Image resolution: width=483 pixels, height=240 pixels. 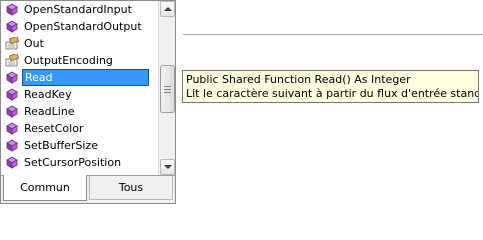 What do you see at coordinates (48, 94) in the screenshot?
I see `list-item-label: ReadKey` at bounding box center [48, 94].